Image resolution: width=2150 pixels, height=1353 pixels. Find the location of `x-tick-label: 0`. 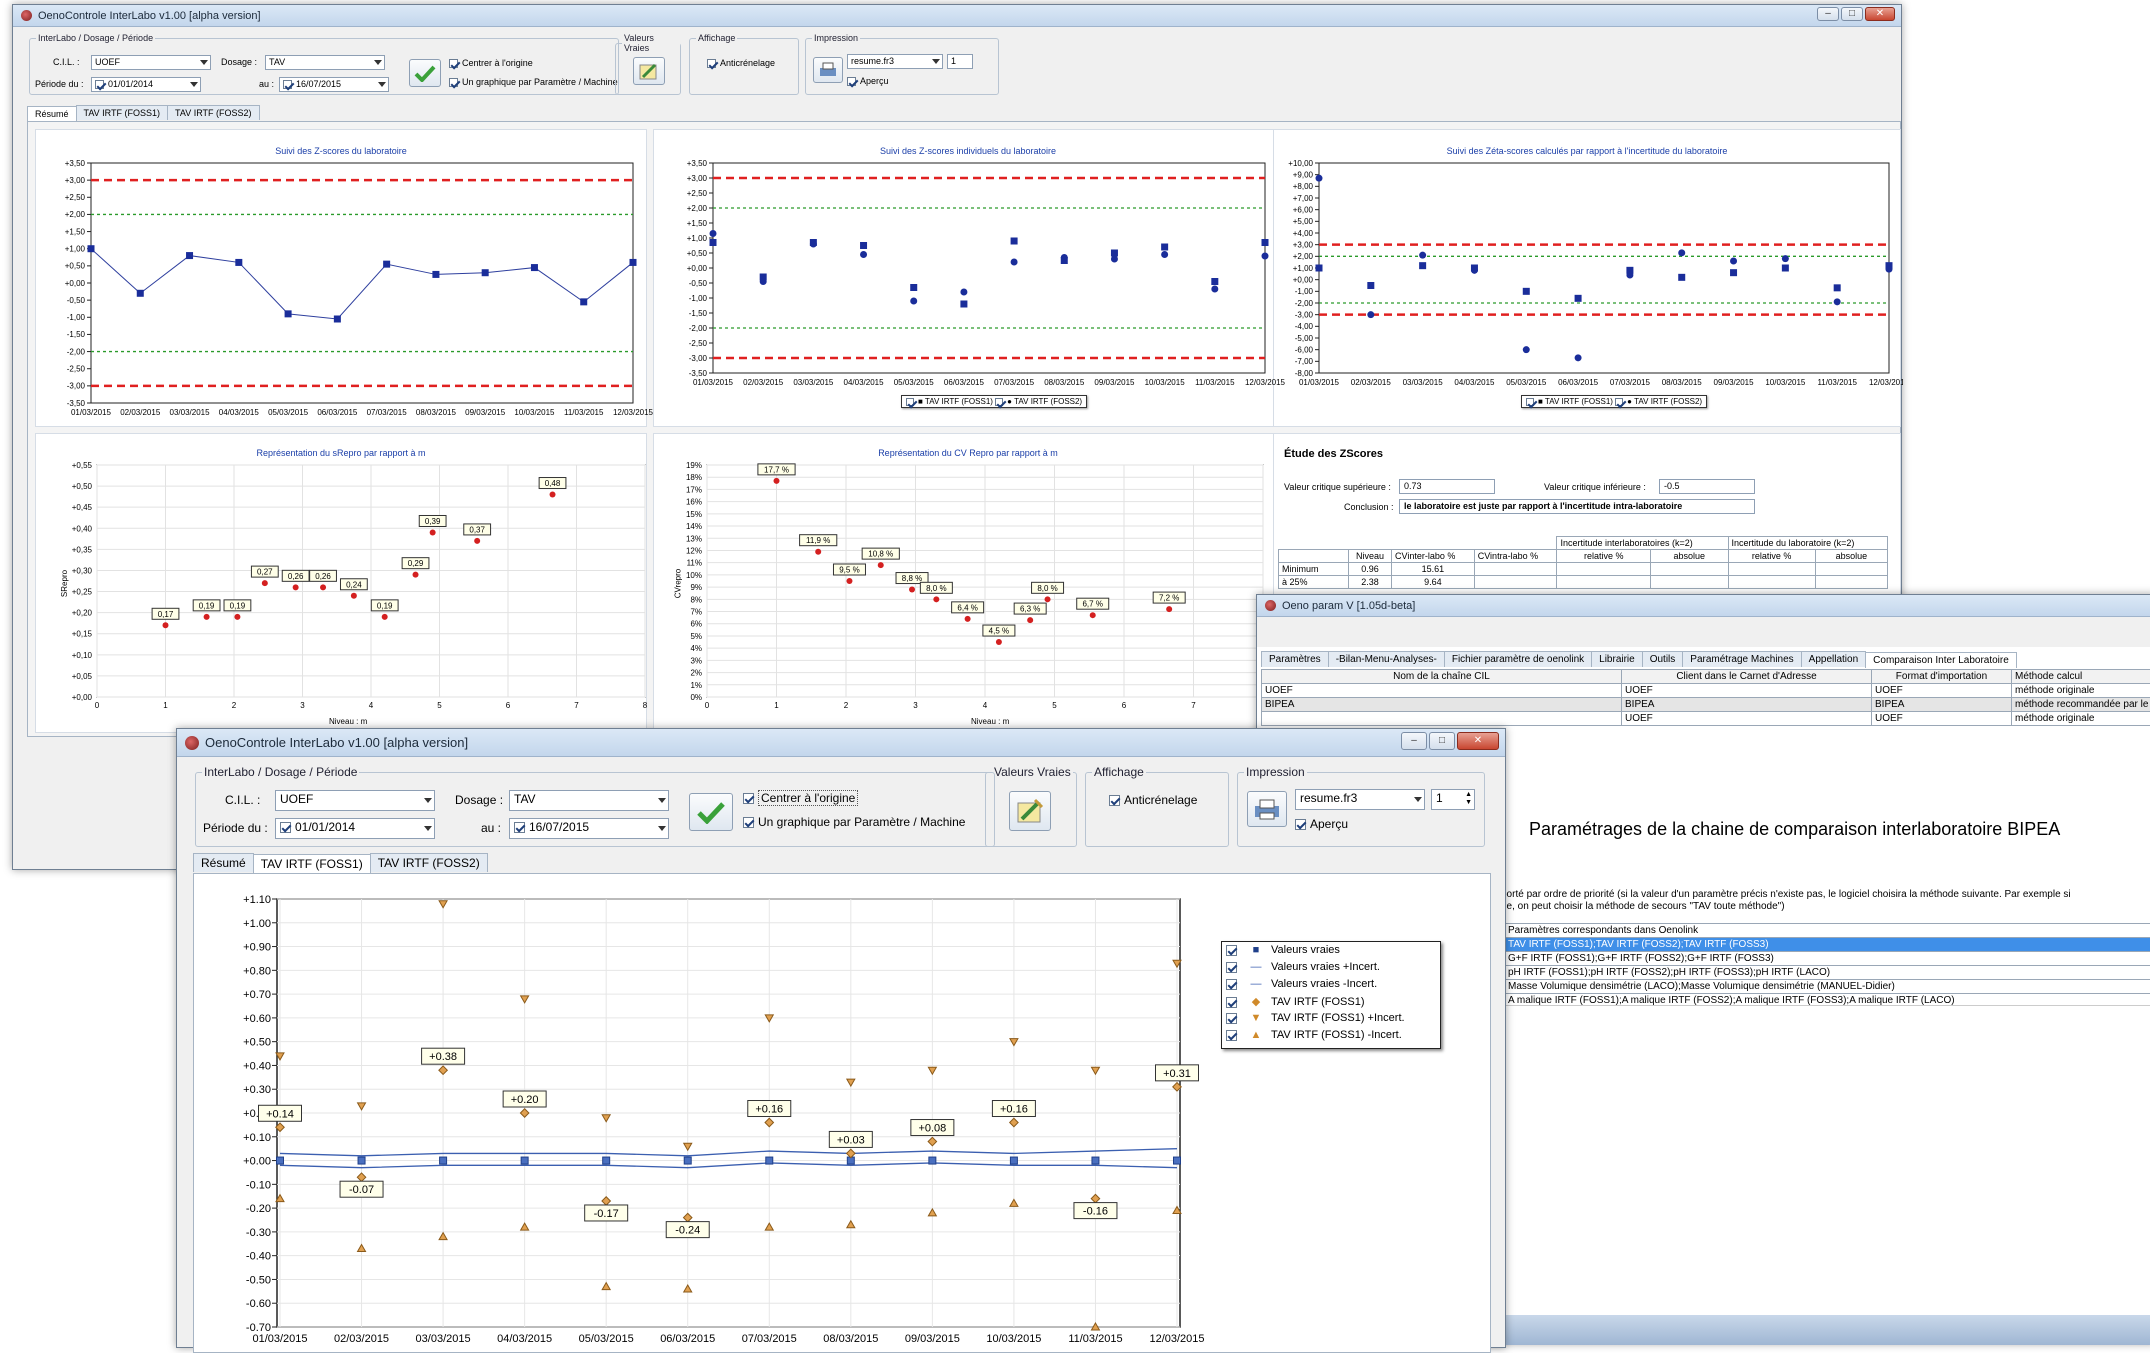

x-tick-label: 0 is located at coordinates (97, 705).